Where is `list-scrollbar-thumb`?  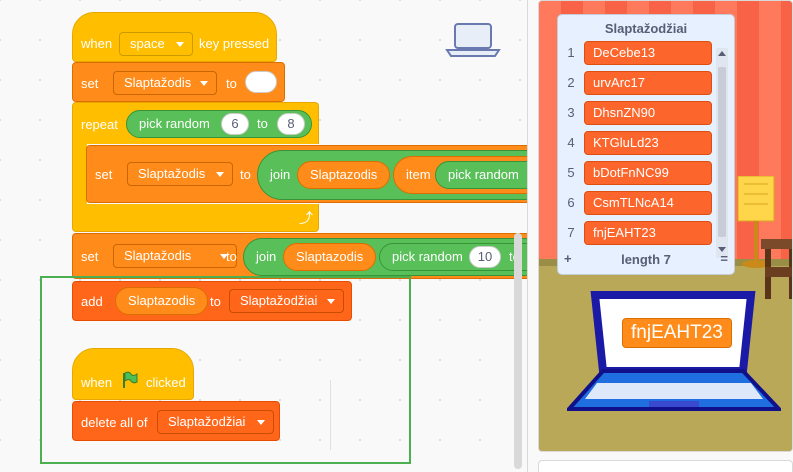
list-scrollbar-thumb is located at coordinates (722, 152).